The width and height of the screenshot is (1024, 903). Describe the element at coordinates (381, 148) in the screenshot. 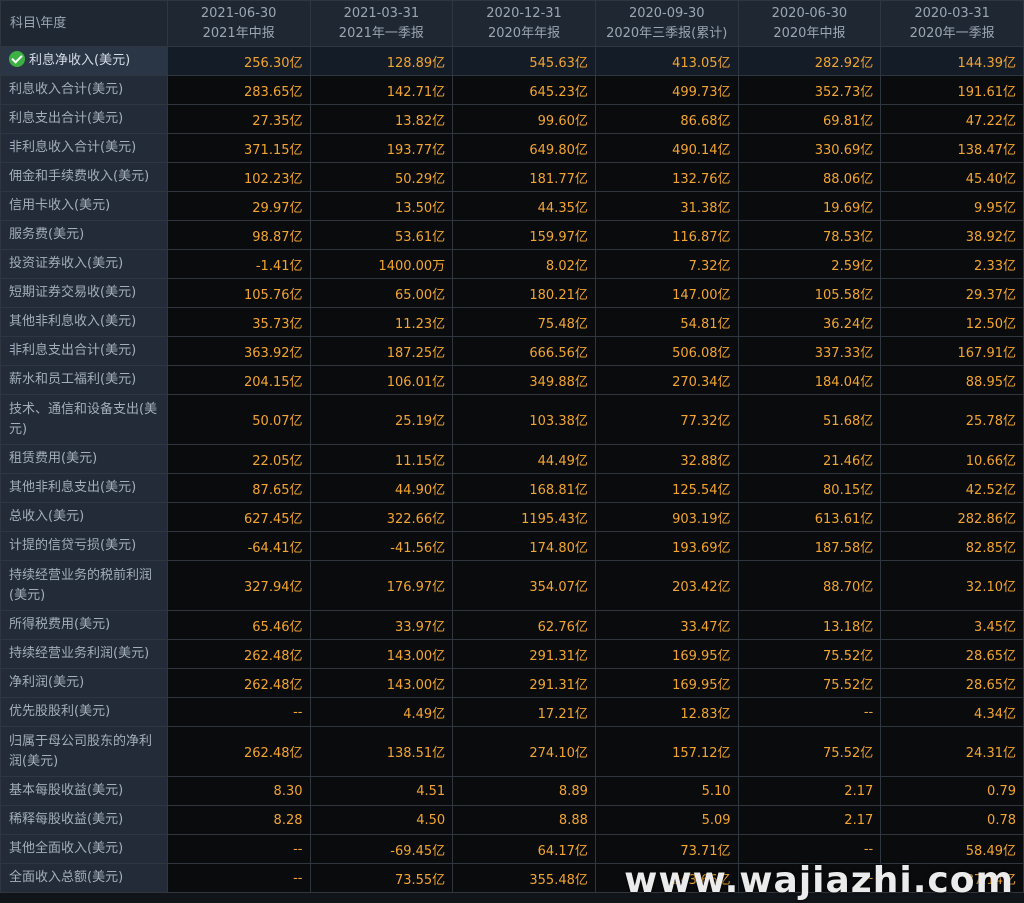

I see `value-cell: 193.77亿` at that location.